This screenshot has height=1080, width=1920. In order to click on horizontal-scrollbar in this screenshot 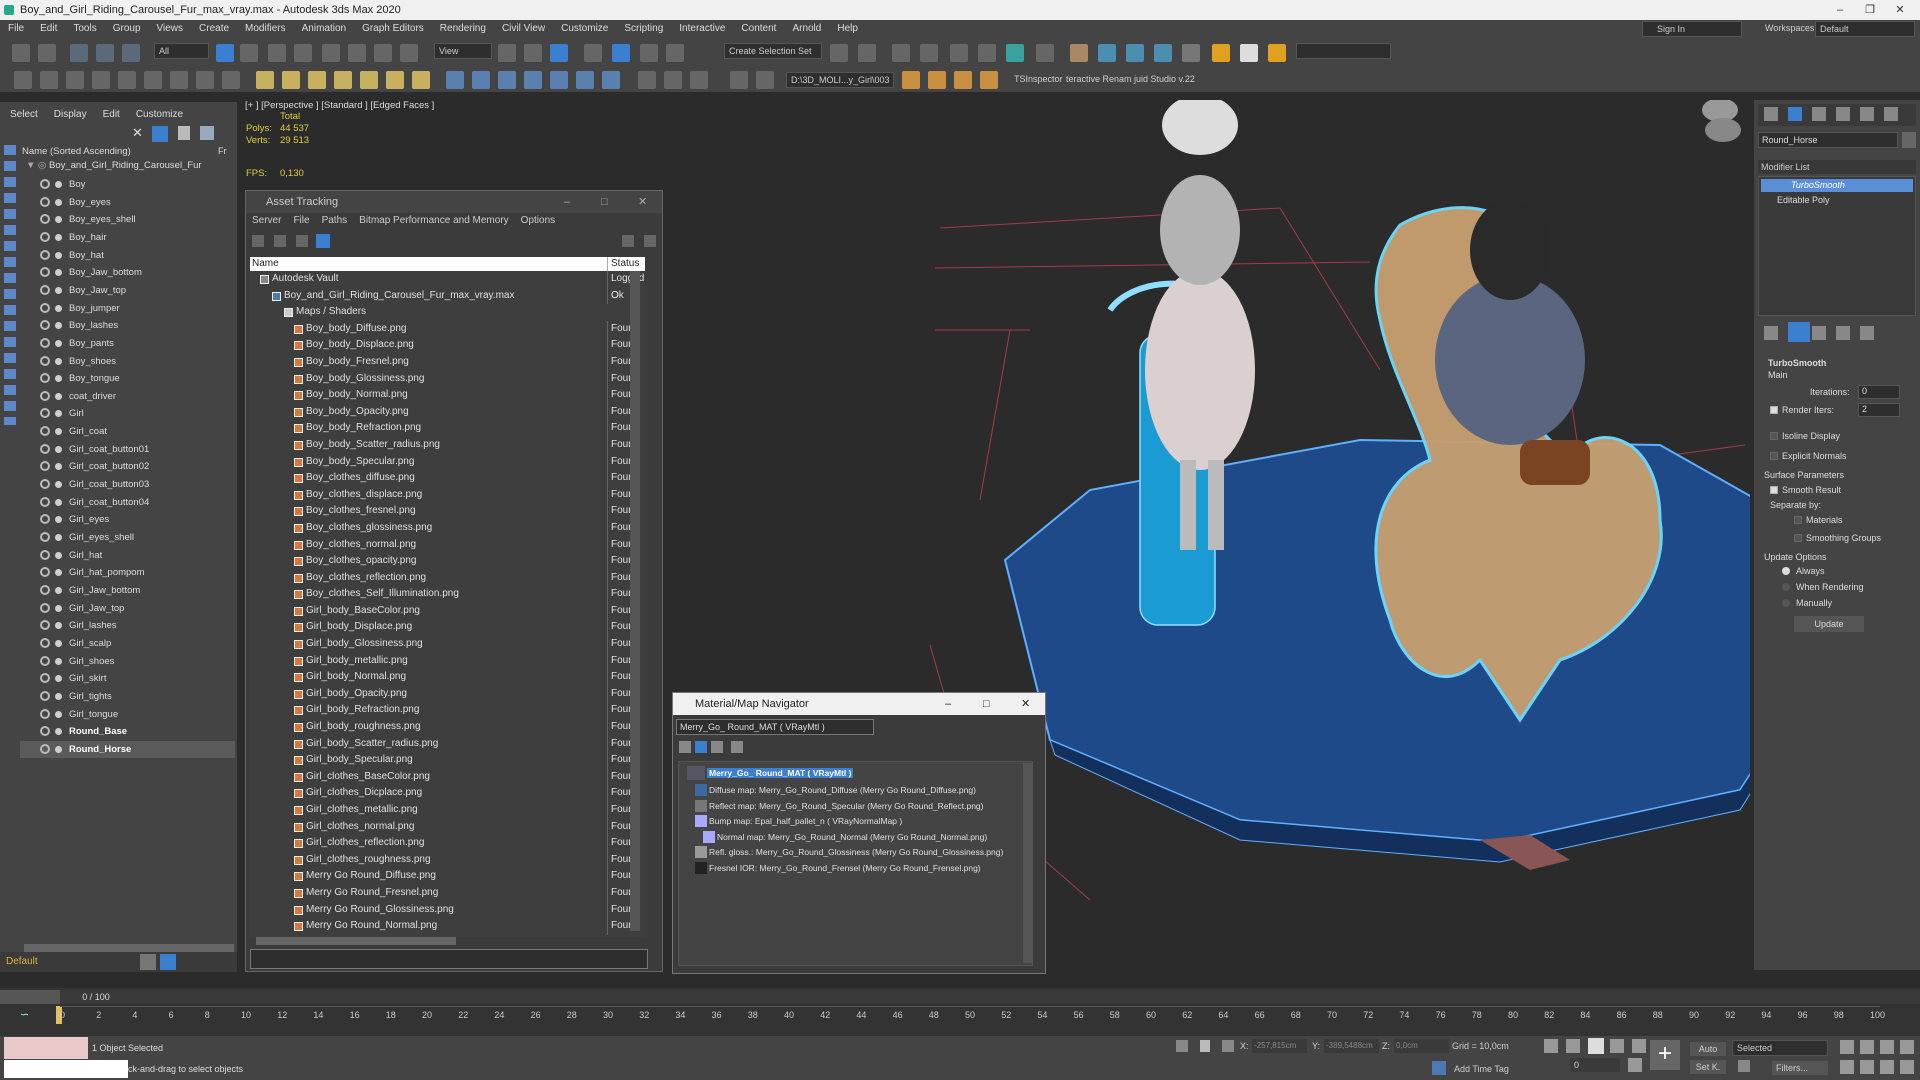, I will do `click(129, 948)`.